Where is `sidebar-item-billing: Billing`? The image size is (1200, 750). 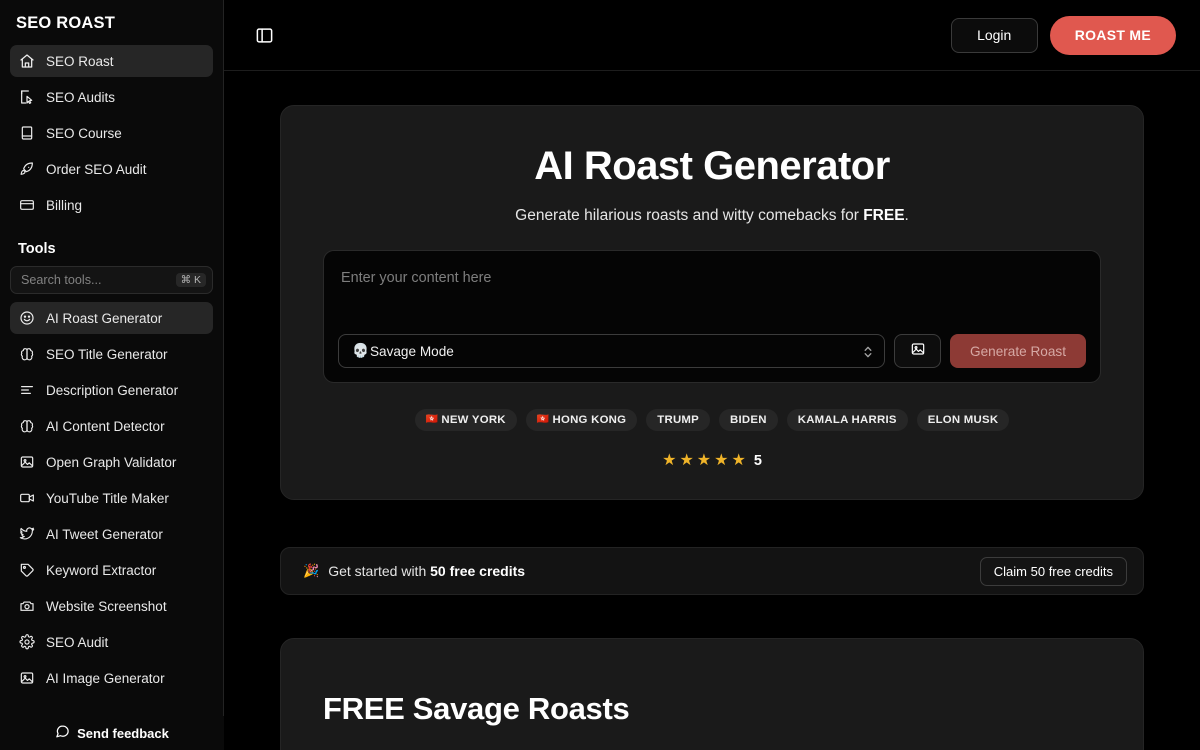 sidebar-item-billing: Billing is located at coordinates (111, 205).